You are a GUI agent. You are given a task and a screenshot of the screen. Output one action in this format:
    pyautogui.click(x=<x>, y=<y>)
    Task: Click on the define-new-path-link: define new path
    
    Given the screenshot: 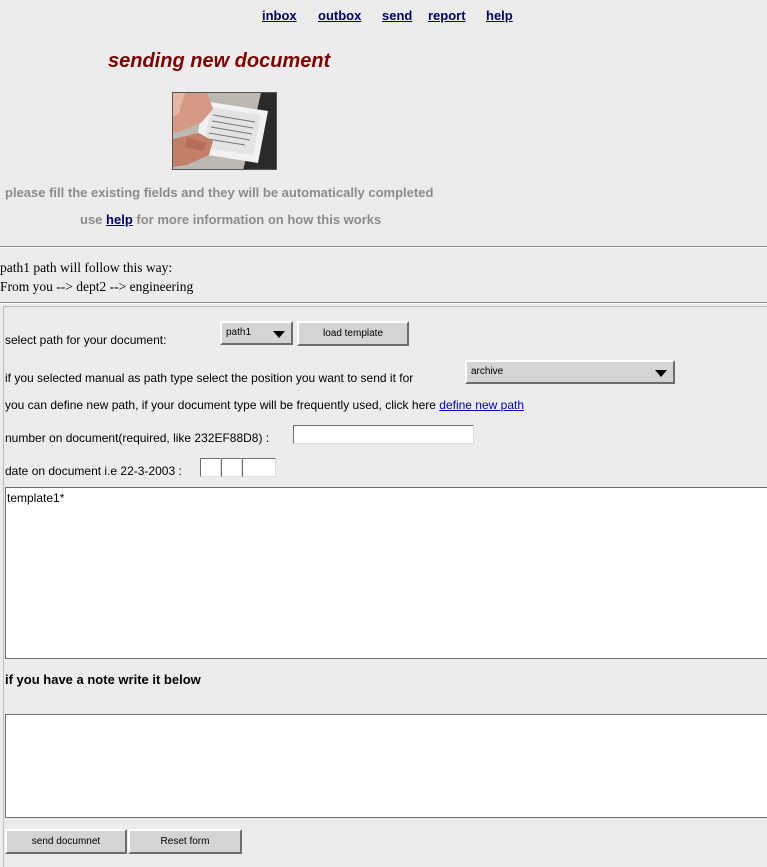 What is the action you would take?
    pyautogui.click(x=481, y=405)
    